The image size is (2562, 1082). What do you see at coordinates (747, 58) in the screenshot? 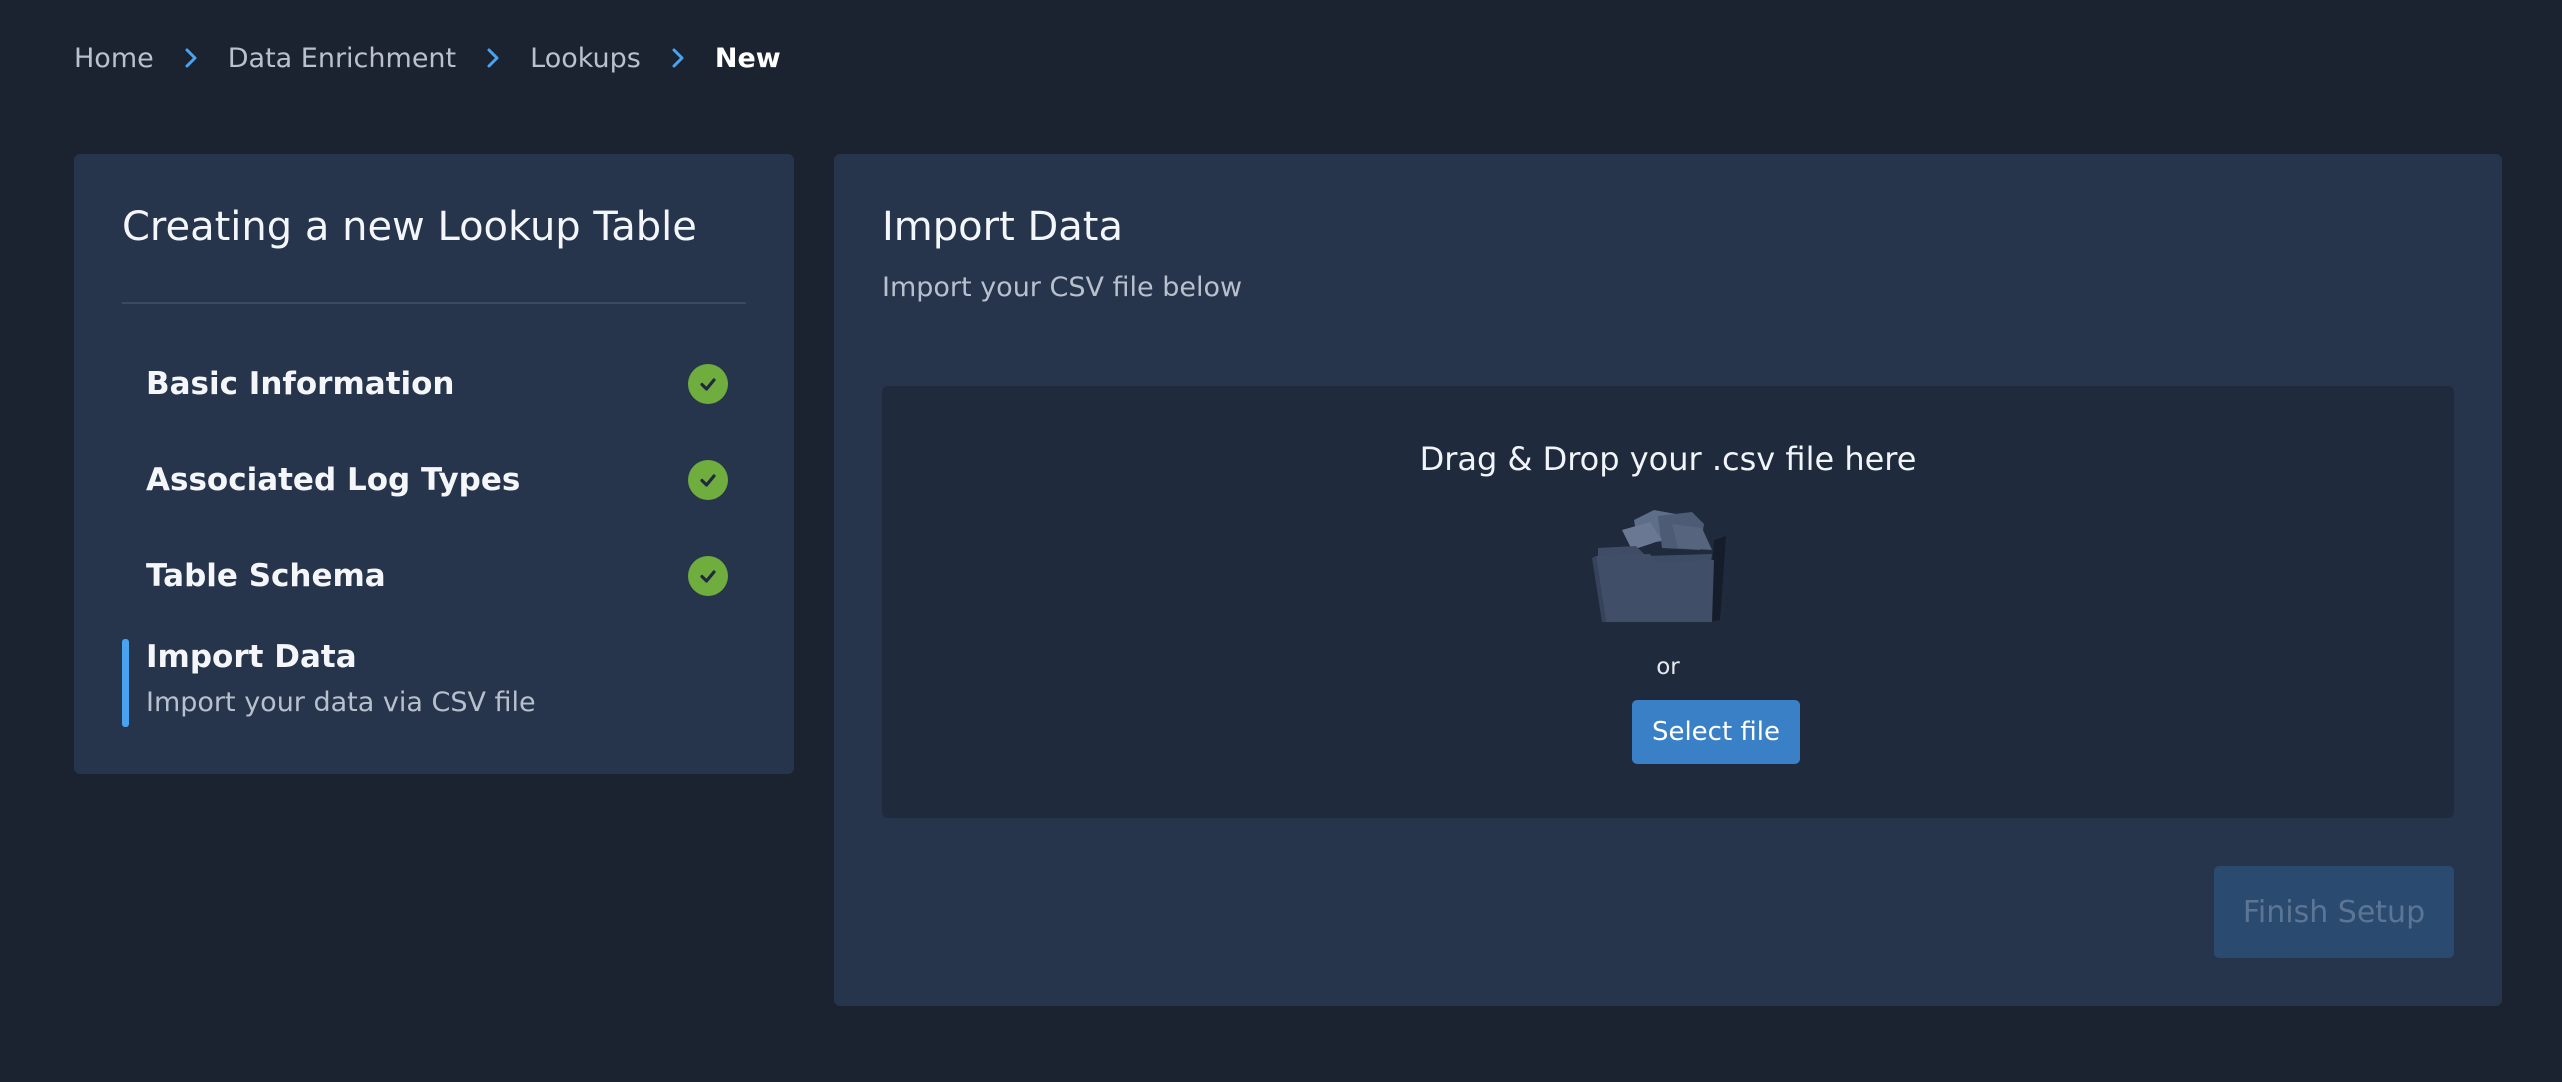
I see `breadcrumb-current-page: New` at bounding box center [747, 58].